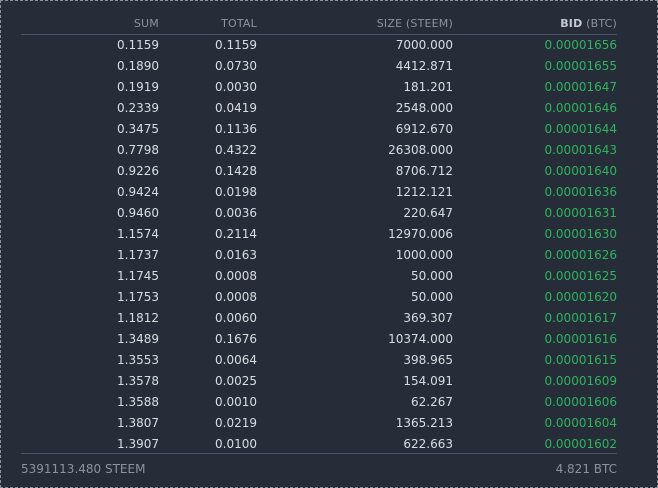 Image resolution: width=658 pixels, height=488 pixels. I want to click on sum-cell: 1.3807, so click(138, 423).